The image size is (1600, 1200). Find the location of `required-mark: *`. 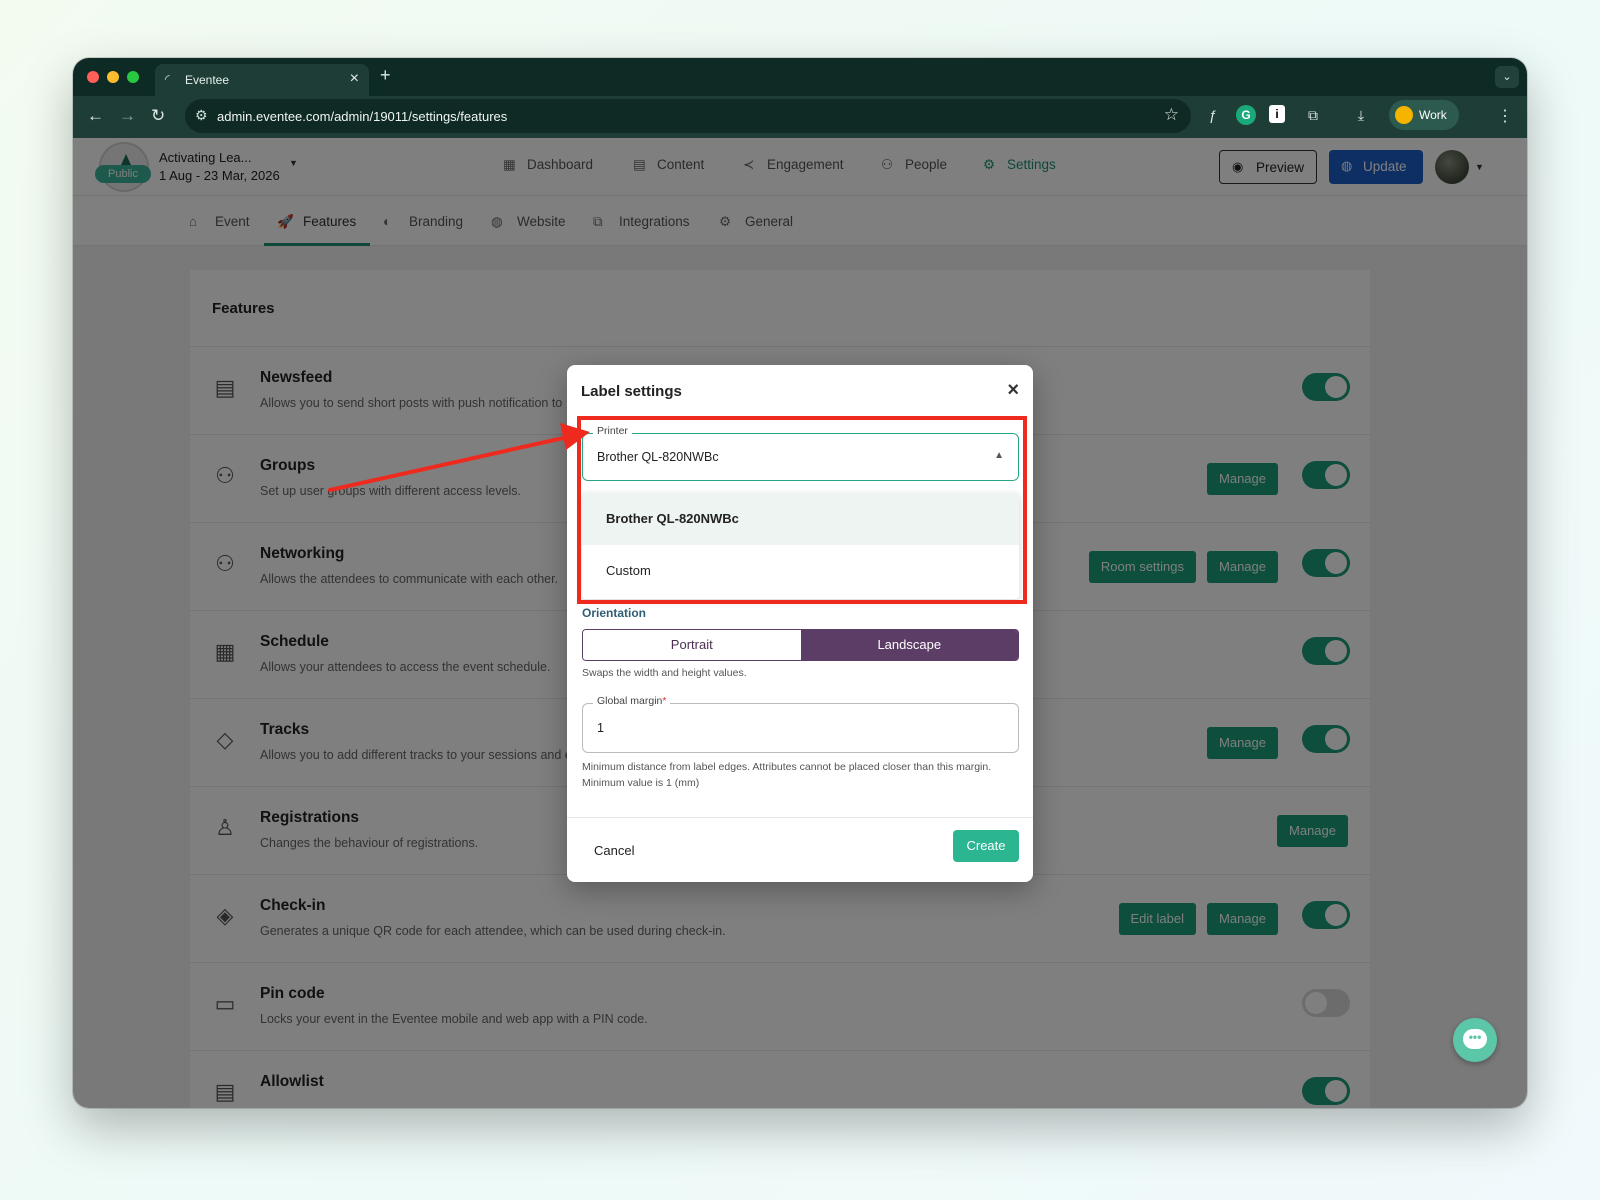

required-mark: * is located at coordinates (664, 701).